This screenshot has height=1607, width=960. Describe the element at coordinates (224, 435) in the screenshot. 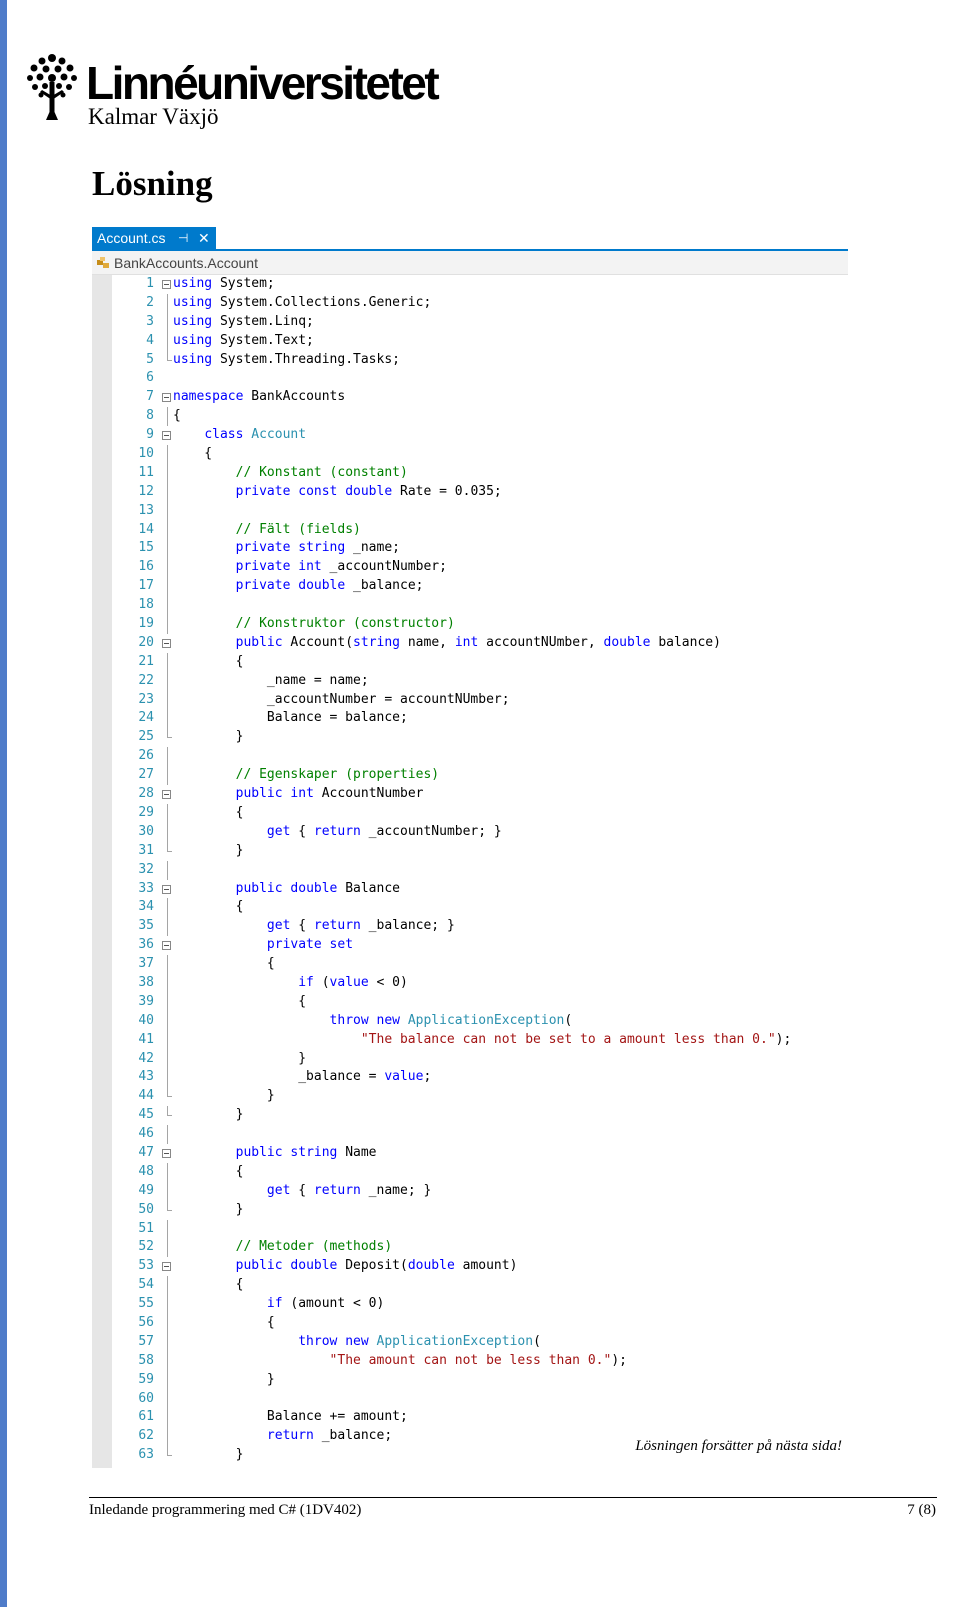

I see `code-token: class` at that location.